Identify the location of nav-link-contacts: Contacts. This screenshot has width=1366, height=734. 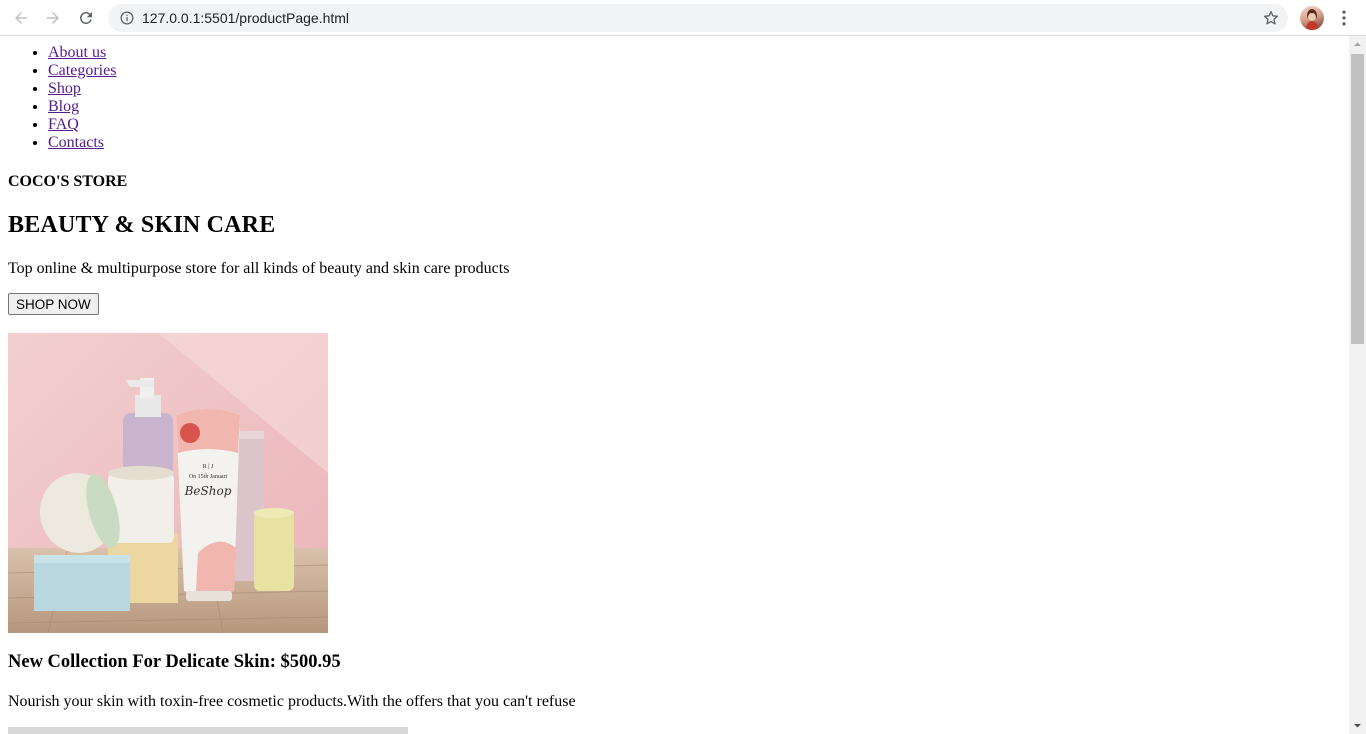
(76, 142).